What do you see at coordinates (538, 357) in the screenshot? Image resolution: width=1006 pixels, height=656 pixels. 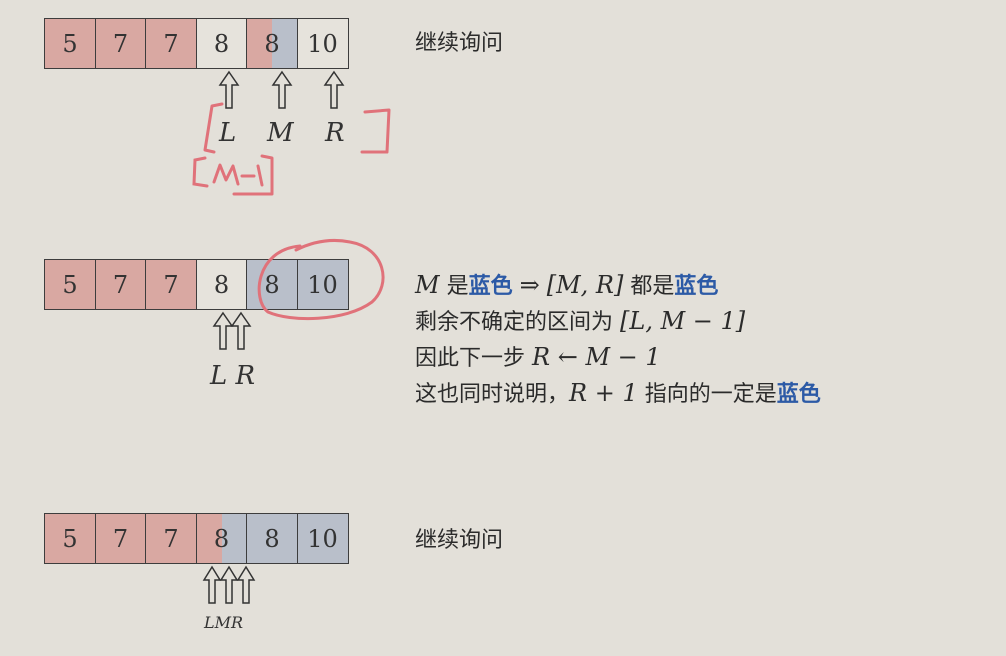 I see `explanation-line-3: 因此下一步 R ← M − 1` at bounding box center [538, 357].